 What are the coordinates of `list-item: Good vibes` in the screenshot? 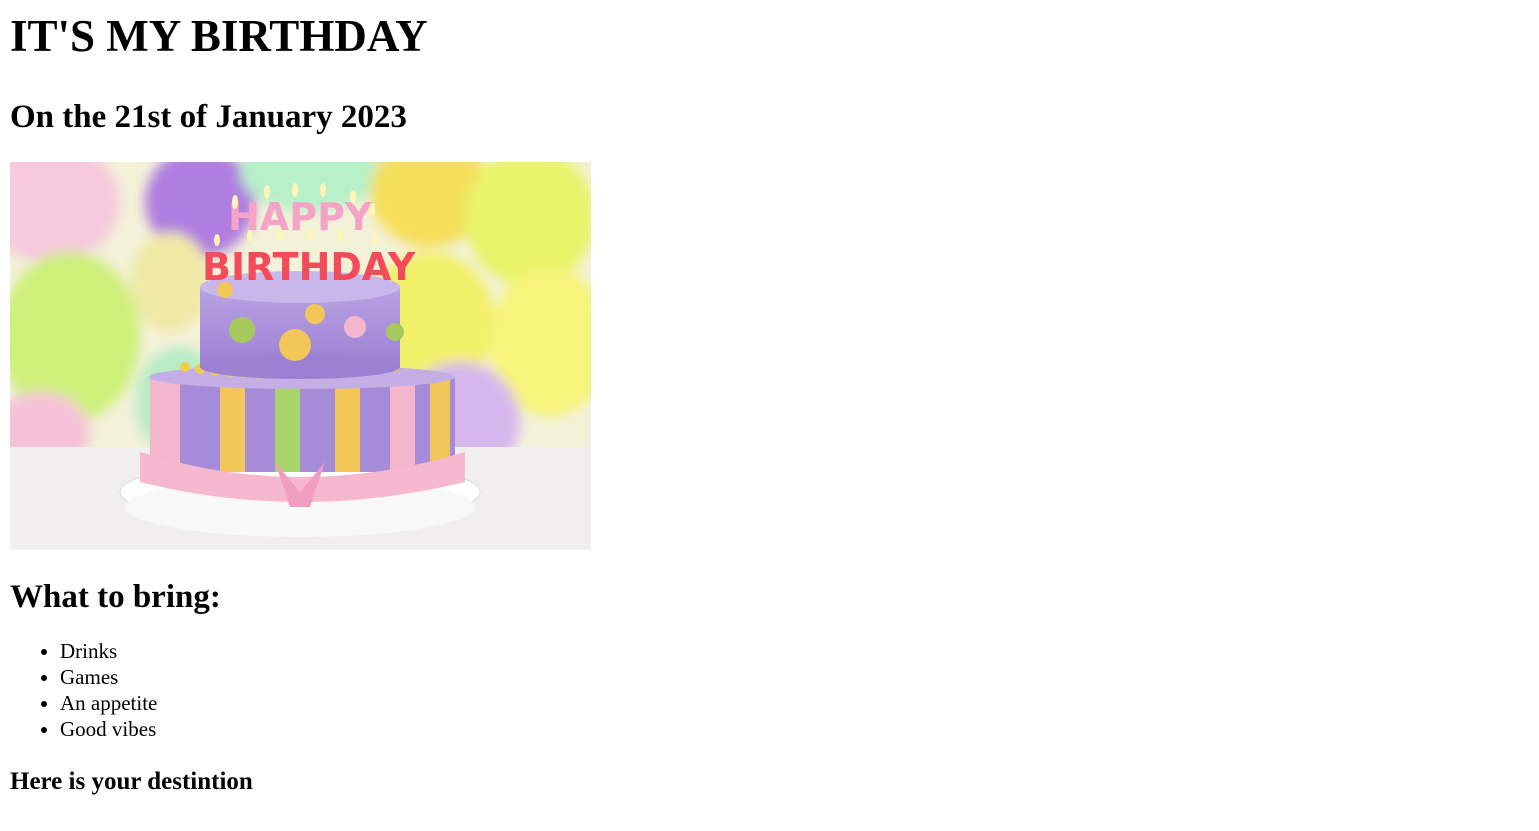 It's located at (794, 729).